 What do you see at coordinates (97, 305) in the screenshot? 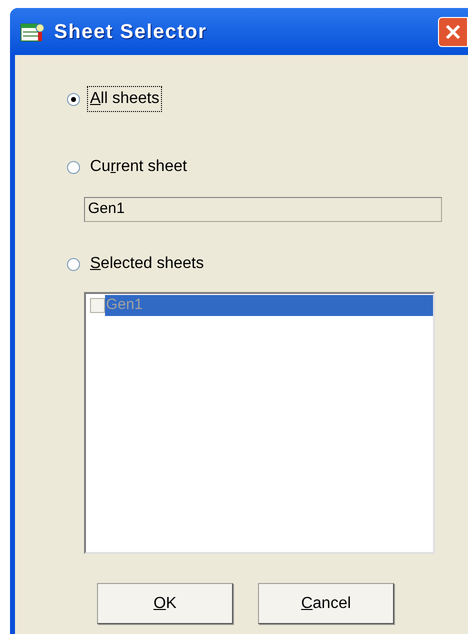
I see `checkbox` at bounding box center [97, 305].